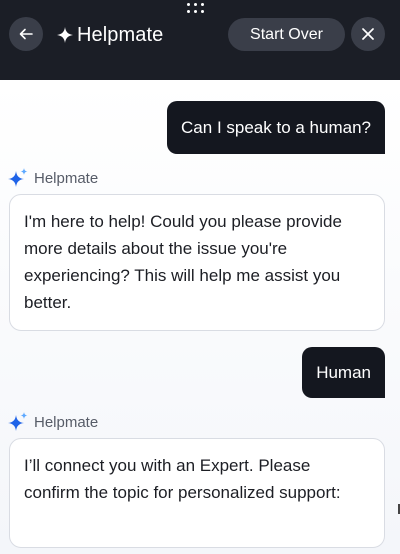 Image resolution: width=400 pixels, height=554 pixels. What do you see at coordinates (120, 34) in the screenshot?
I see `header-title-text: Helpmate` at bounding box center [120, 34].